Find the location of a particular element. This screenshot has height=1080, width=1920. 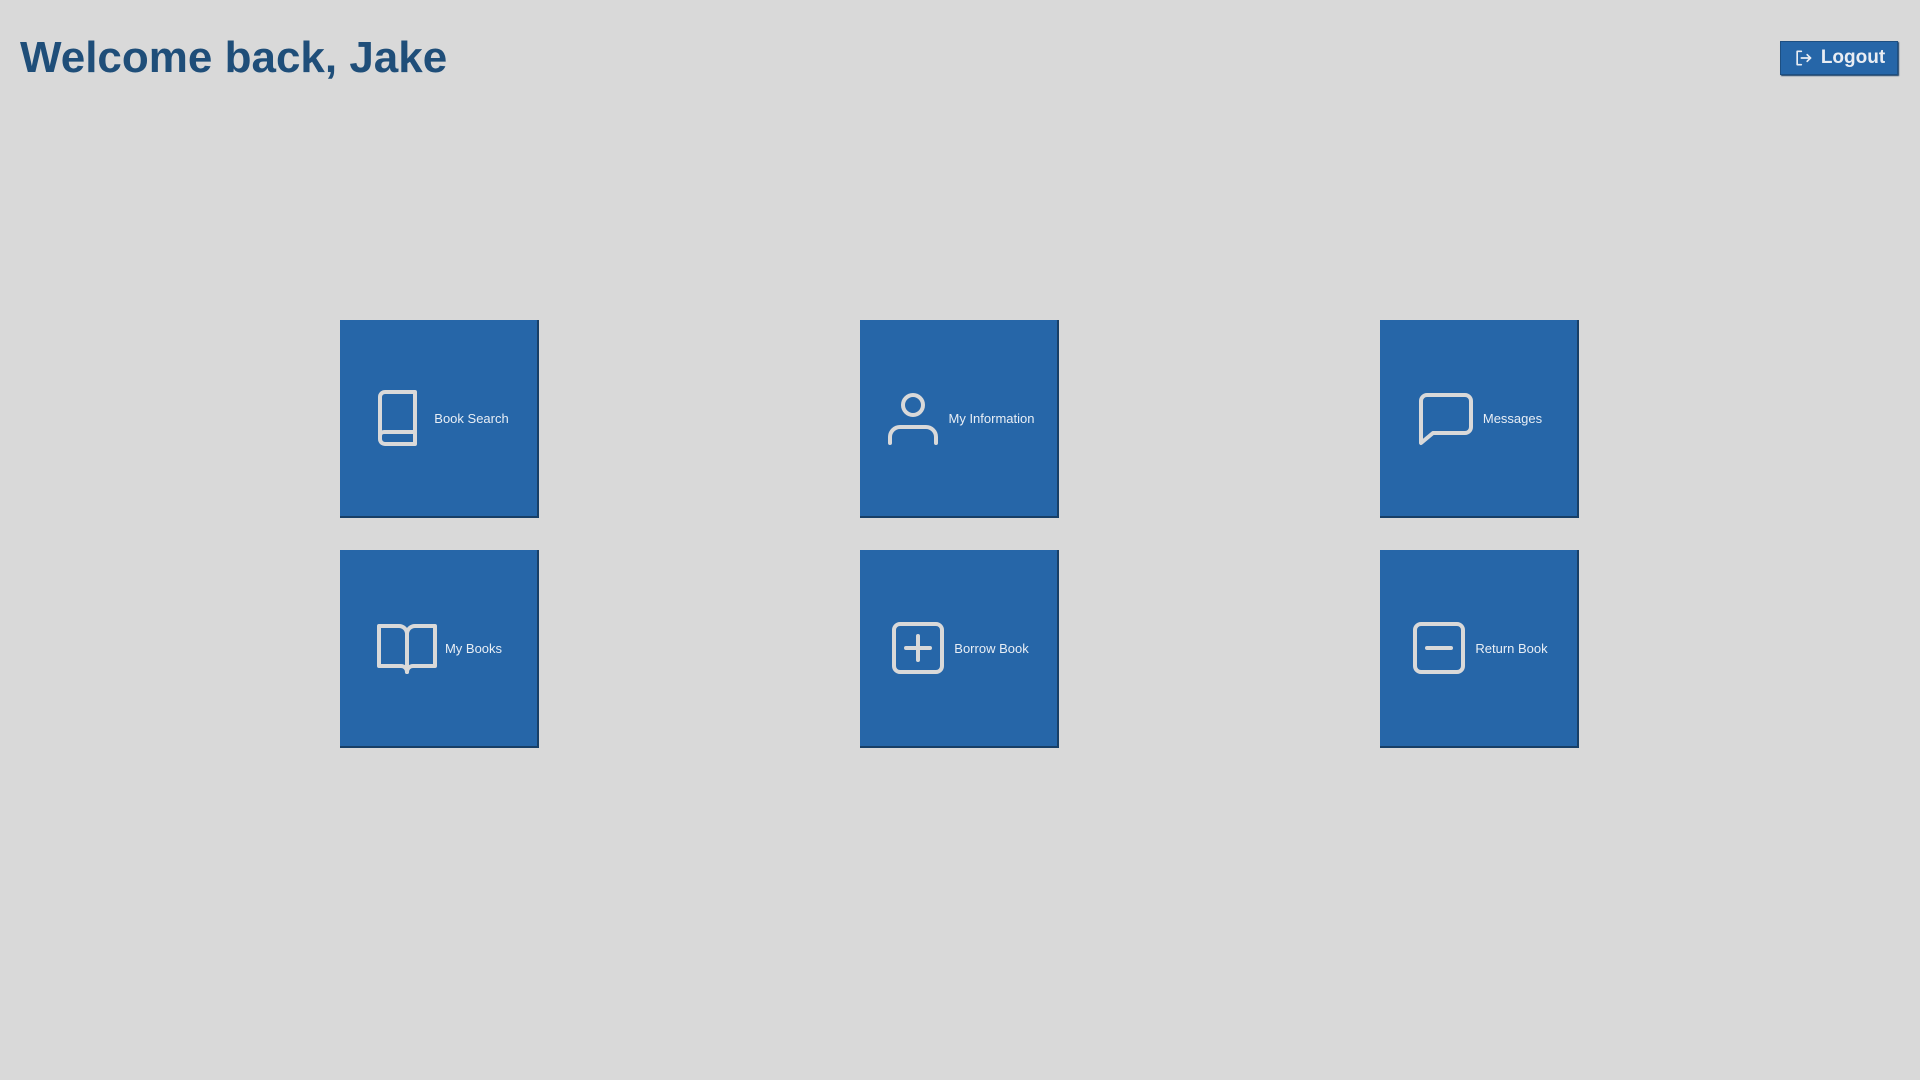

return-book-tile: Return Book is located at coordinates (1479, 649).